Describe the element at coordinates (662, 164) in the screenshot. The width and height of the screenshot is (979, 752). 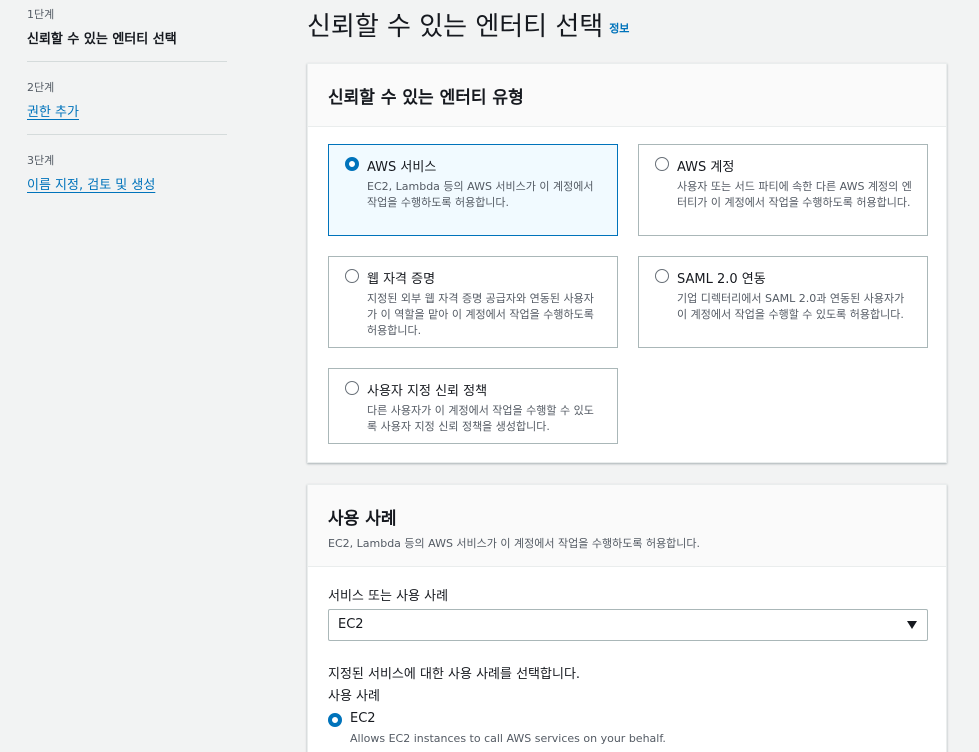
I see `radio-aws-account` at that location.